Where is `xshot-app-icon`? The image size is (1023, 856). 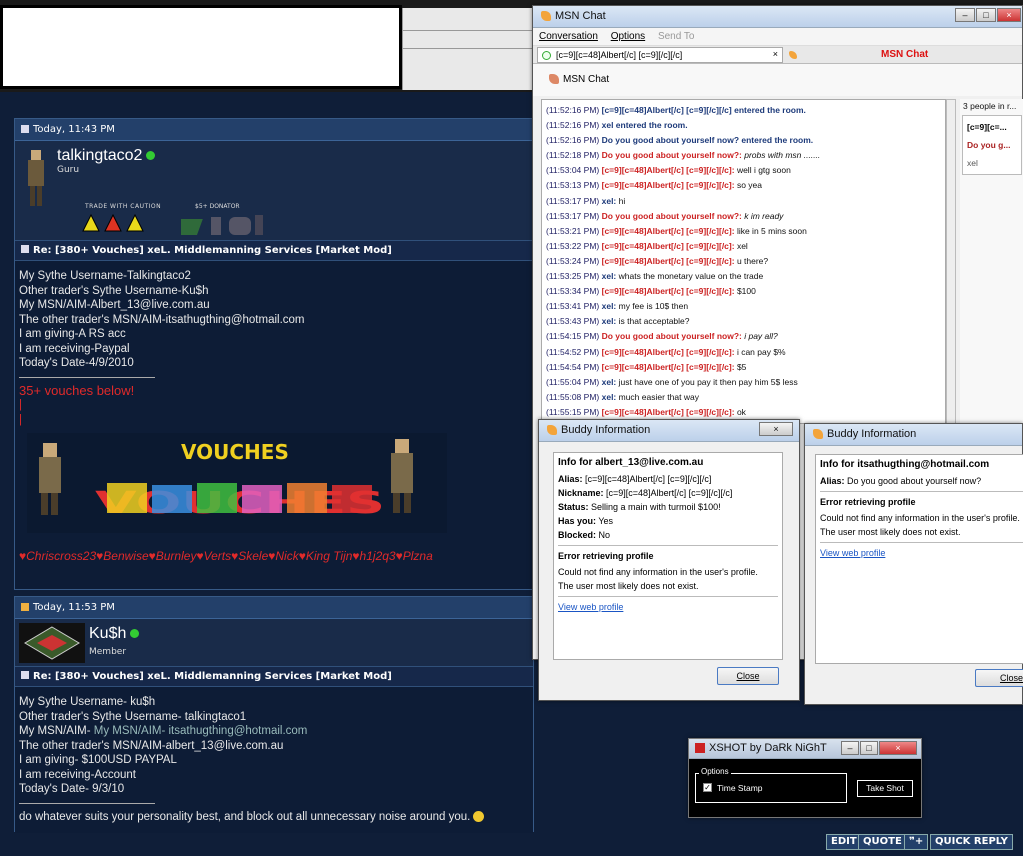 xshot-app-icon is located at coordinates (700, 748).